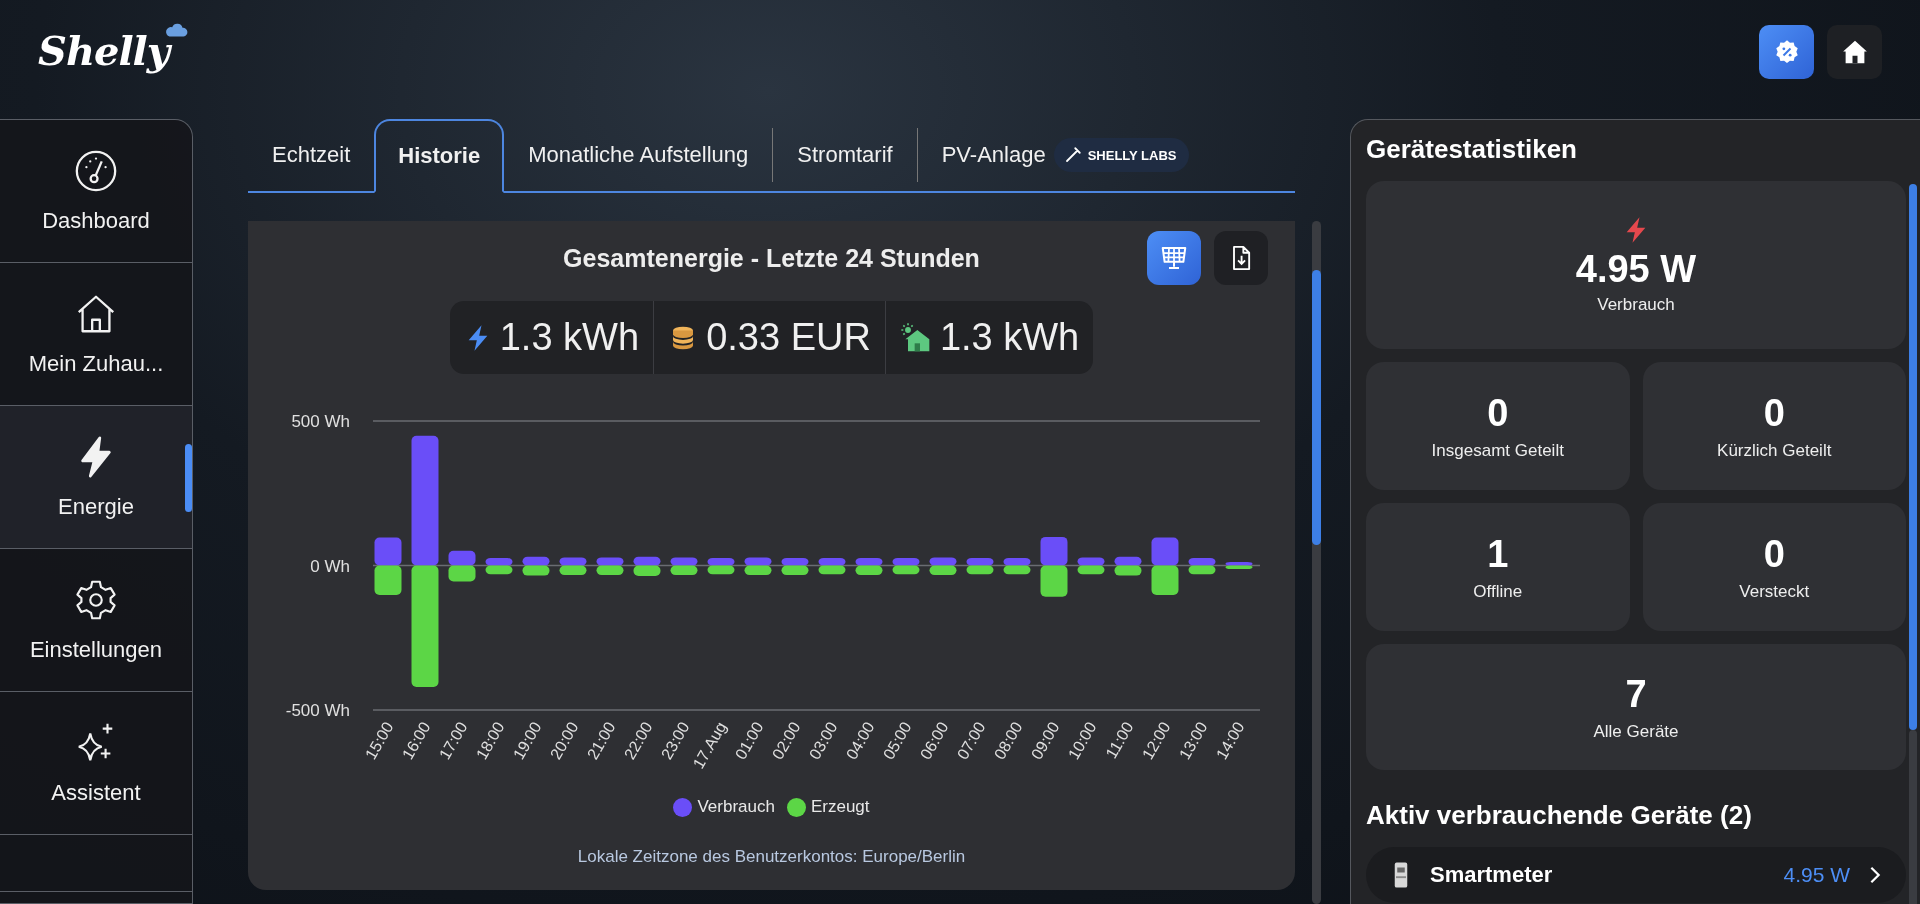 This screenshot has height=904, width=1920. I want to click on sidebar-item: Energie, so click(96, 477).